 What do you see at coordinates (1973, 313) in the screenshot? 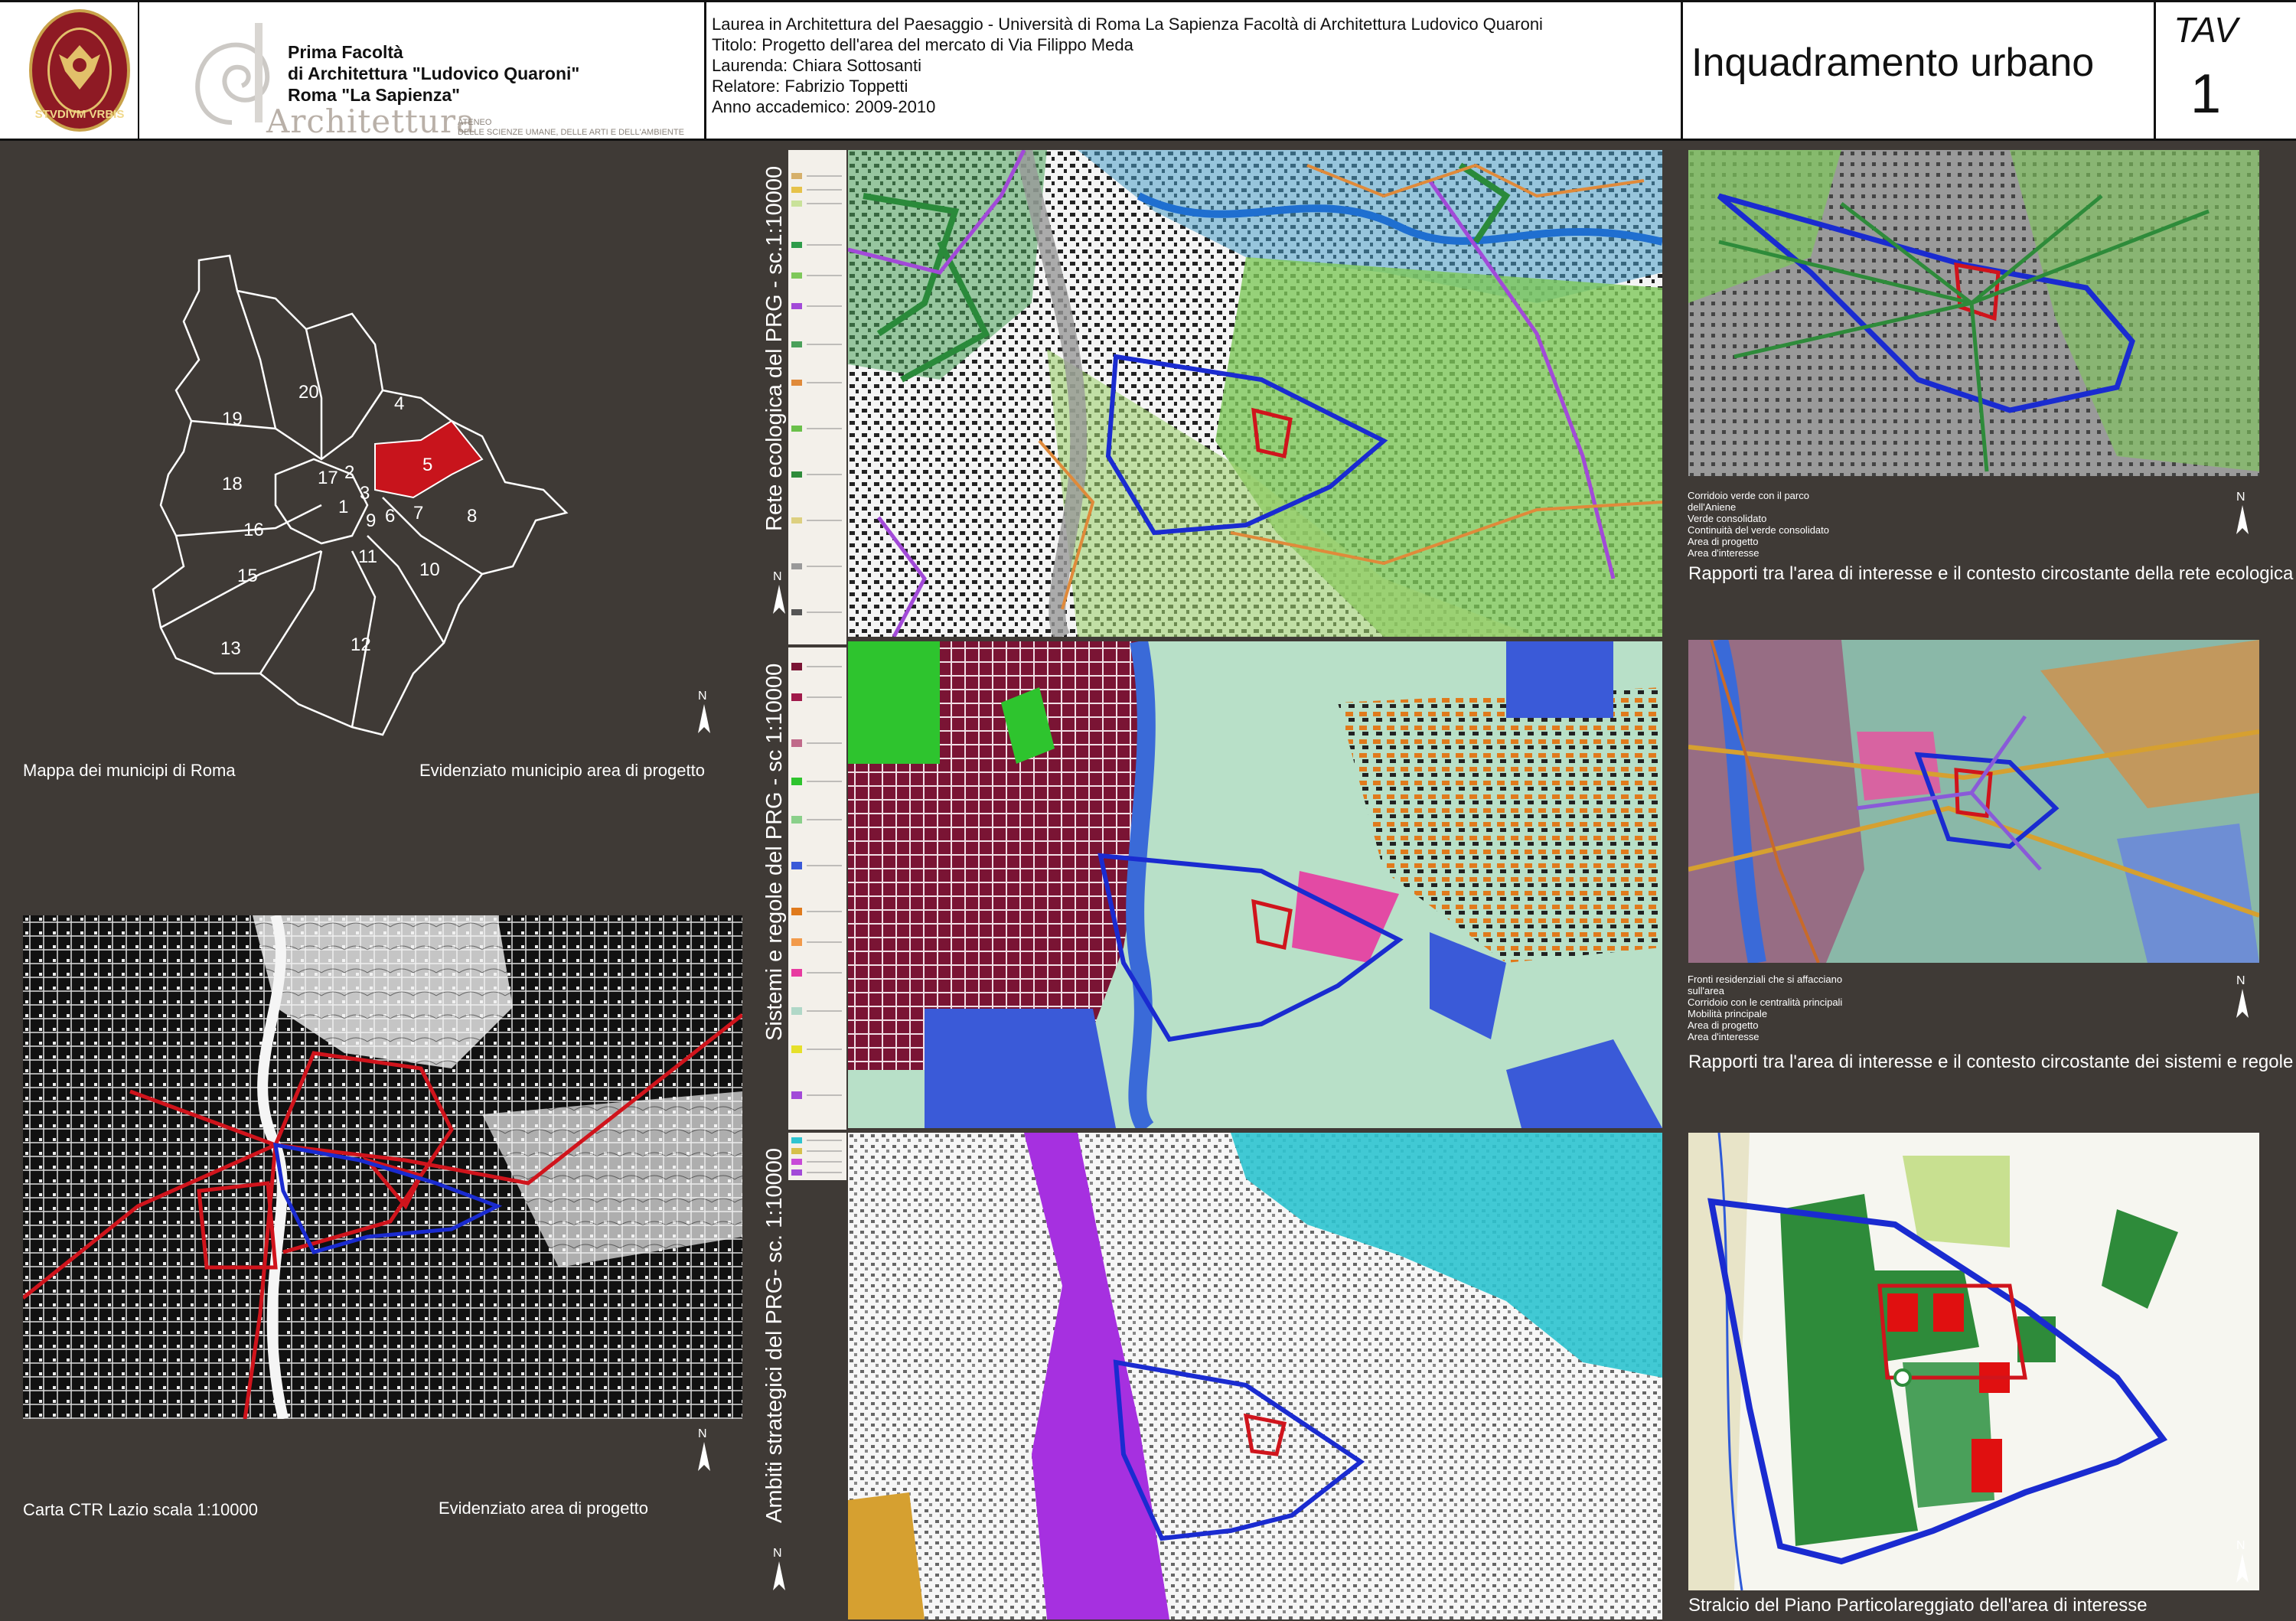
I see `eco-relation-map` at bounding box center [1973, 313].